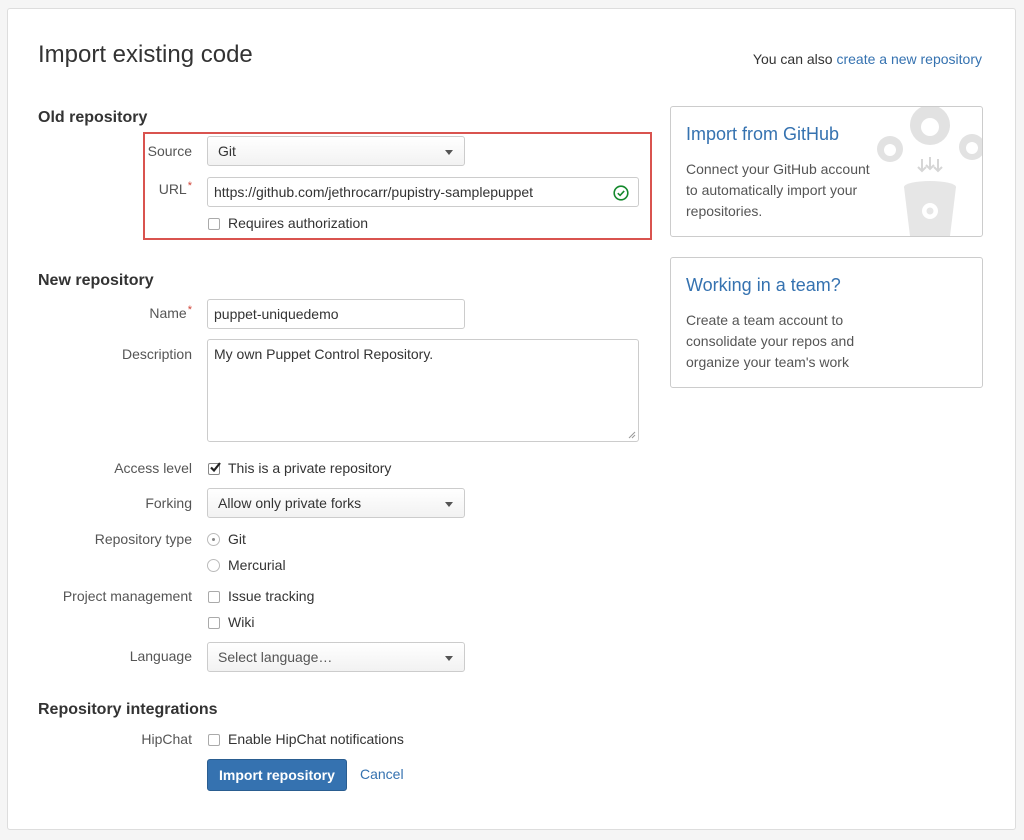  I want to click on repo-type-git-radio, so click(213, 539).